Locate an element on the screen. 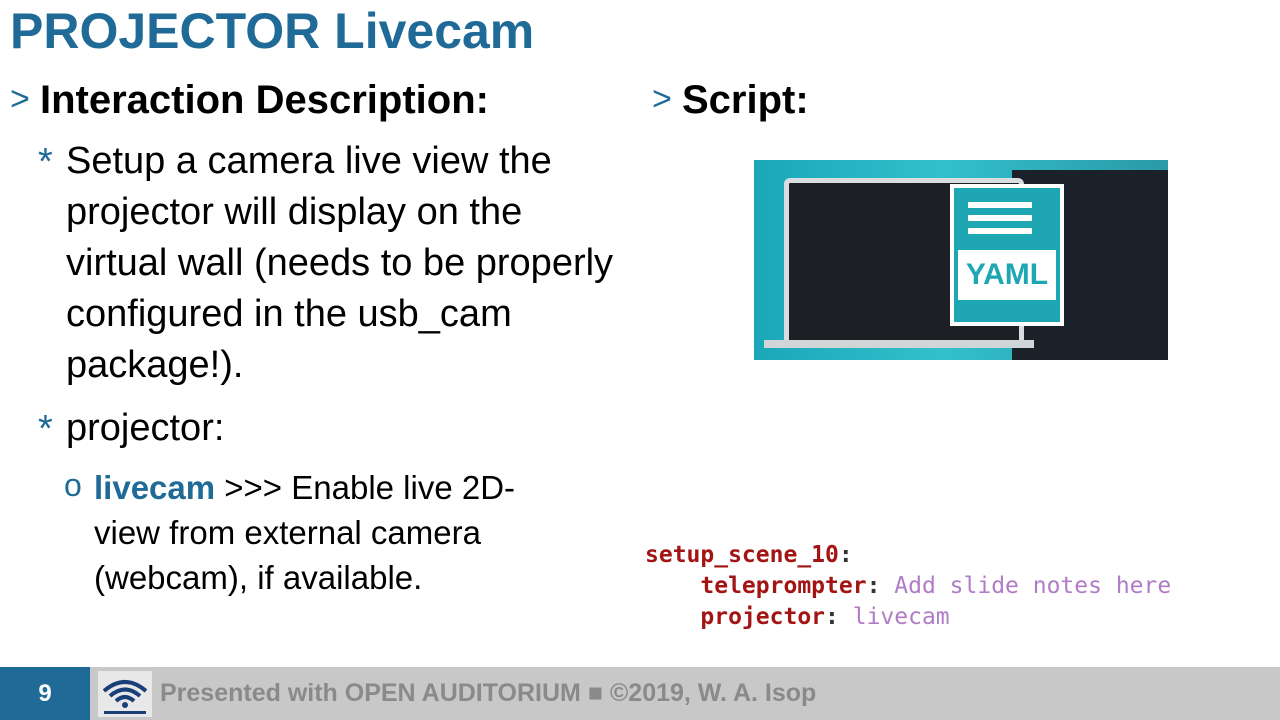  interaction-heading: > Interaction Description: is located at coordinates (320, 100).